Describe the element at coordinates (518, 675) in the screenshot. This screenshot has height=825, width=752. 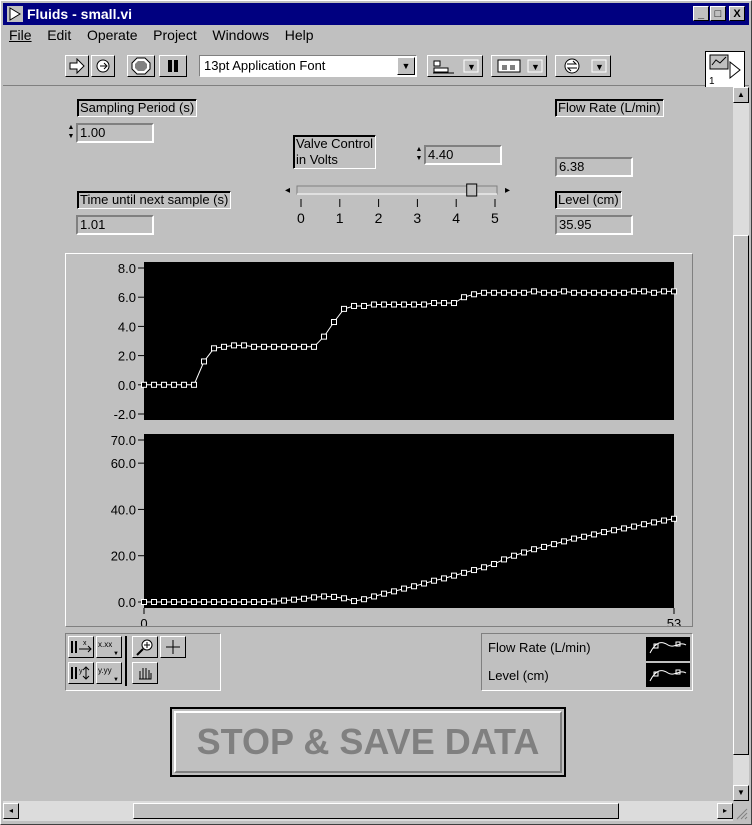
I see `legend-series2-label: Level (cm)` at that location.